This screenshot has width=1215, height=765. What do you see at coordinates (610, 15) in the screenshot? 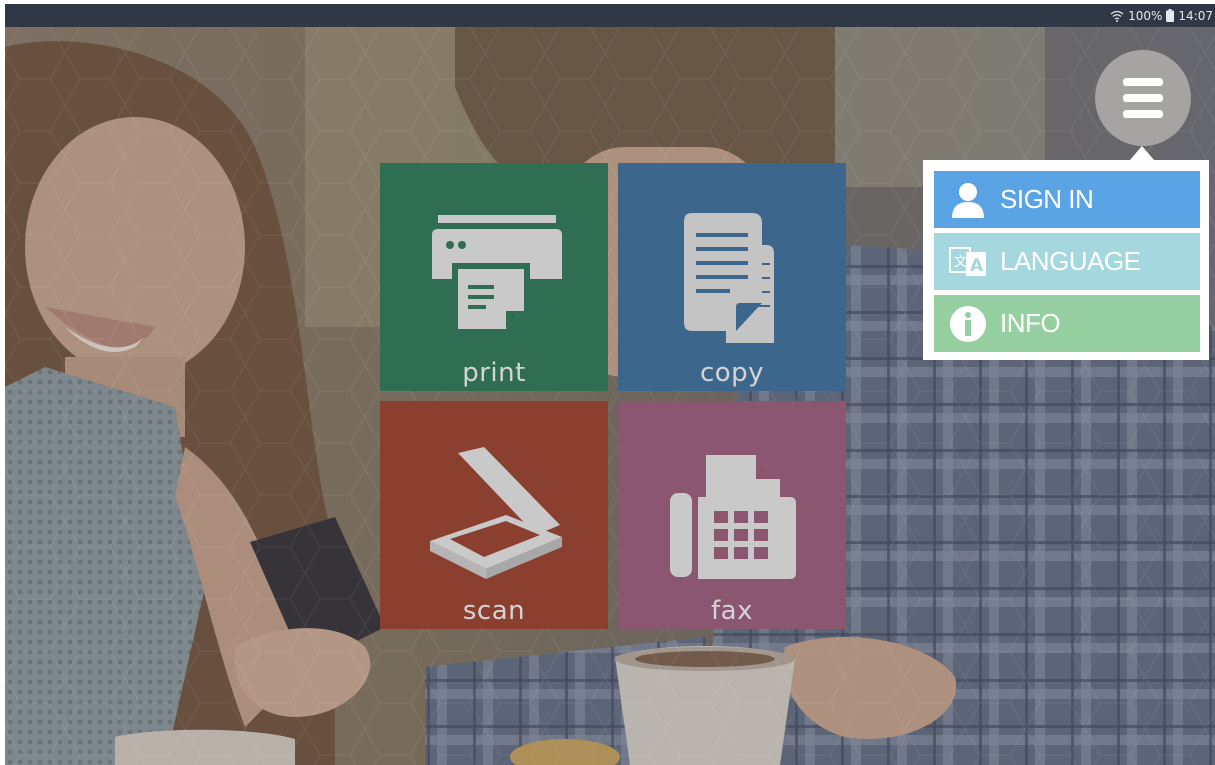
I see `status-bar: 100% 14:07` at bounding box center [610, 15].